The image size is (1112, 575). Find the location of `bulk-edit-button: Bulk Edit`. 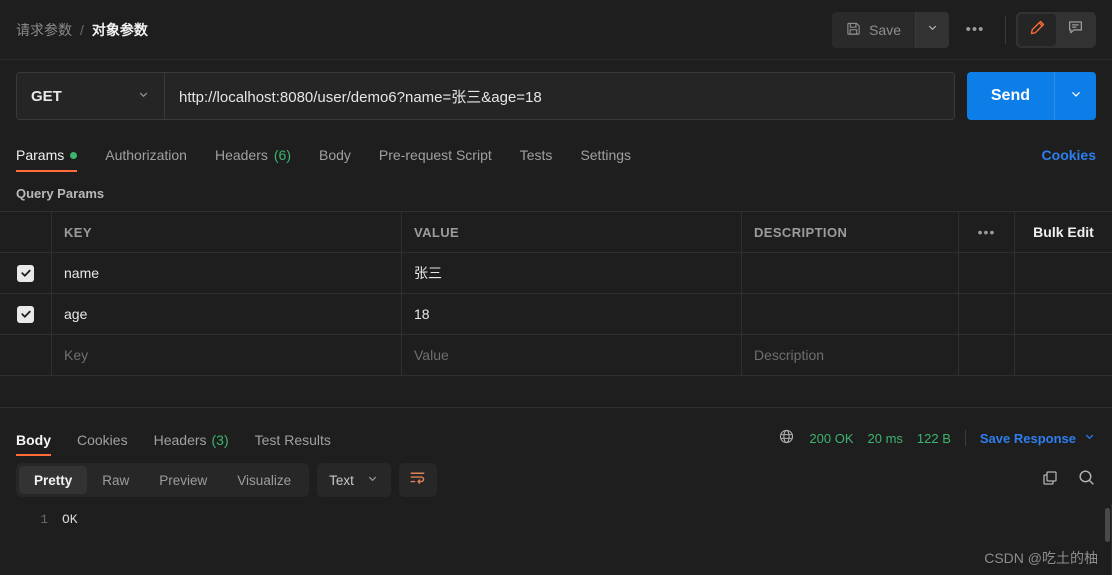

bulk-edit-button: Bulk Edit is located at coordinates (1063, 232).